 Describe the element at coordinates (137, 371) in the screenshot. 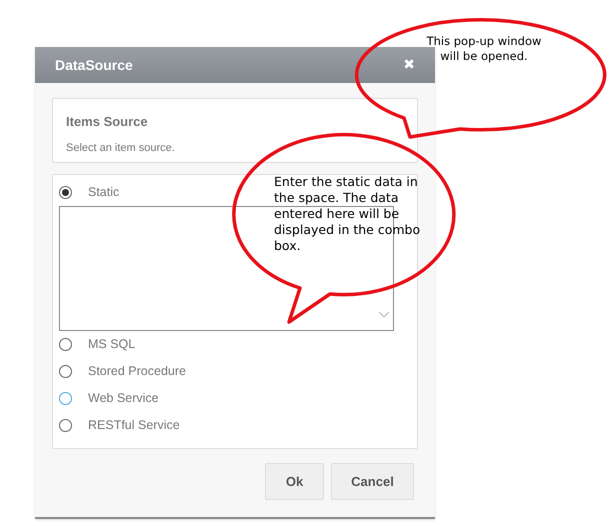

I see `radio-label: Stored Procedure` at that location.